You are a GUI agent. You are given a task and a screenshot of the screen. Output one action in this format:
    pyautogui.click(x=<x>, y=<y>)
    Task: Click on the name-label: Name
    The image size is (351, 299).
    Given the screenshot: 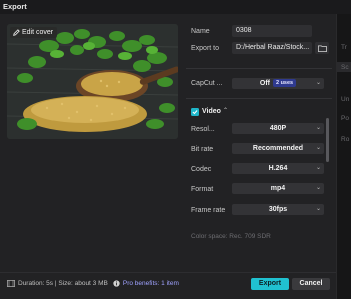 What is the action you would take?
    pyautogui.click(x=200, y=31)
    